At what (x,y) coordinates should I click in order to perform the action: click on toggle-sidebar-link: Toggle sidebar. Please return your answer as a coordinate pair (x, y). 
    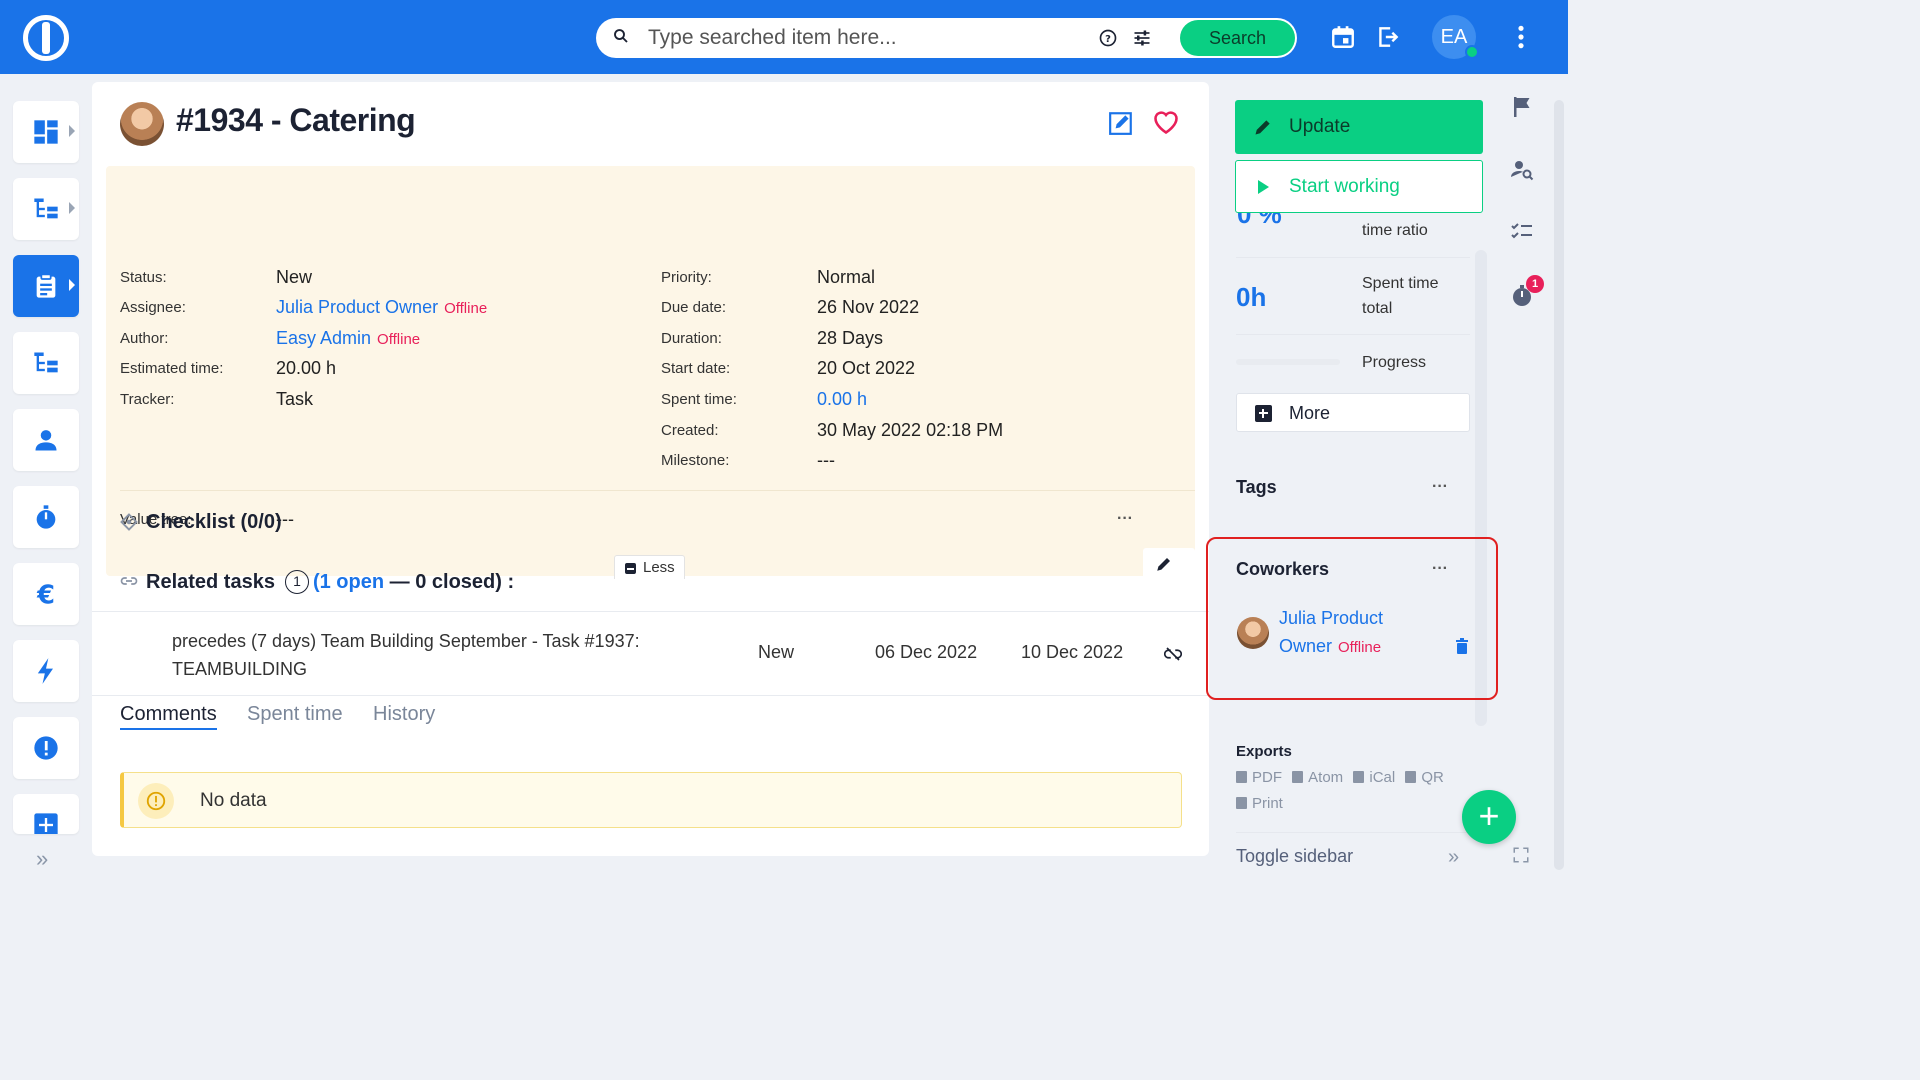
    Looking at the image, I should click on (1294, 856).